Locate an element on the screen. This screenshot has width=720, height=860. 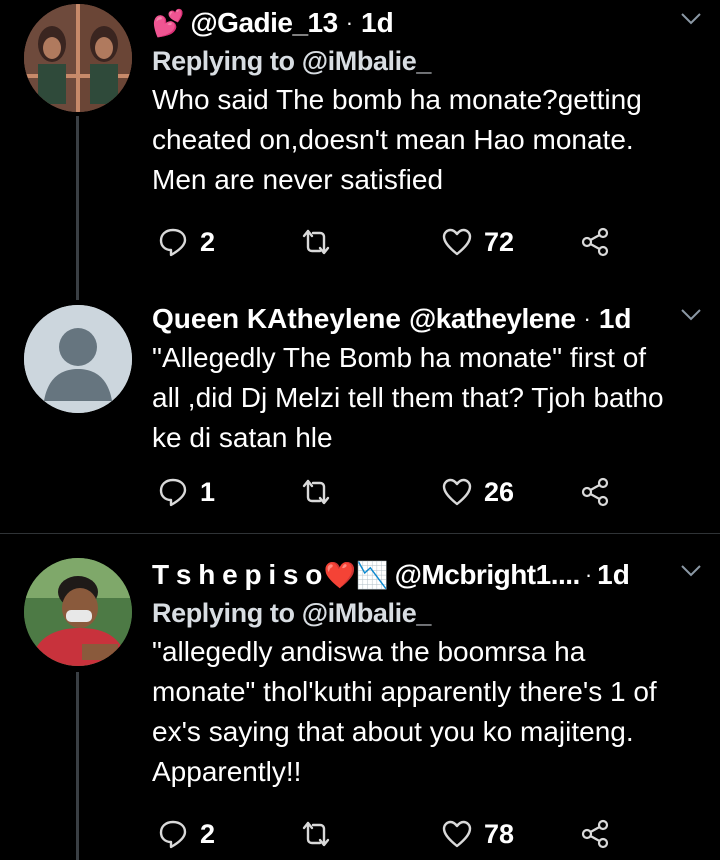
tweet-text-line: cheated on,doesn't mean Hao monate. is located at coordinates (393, 139).